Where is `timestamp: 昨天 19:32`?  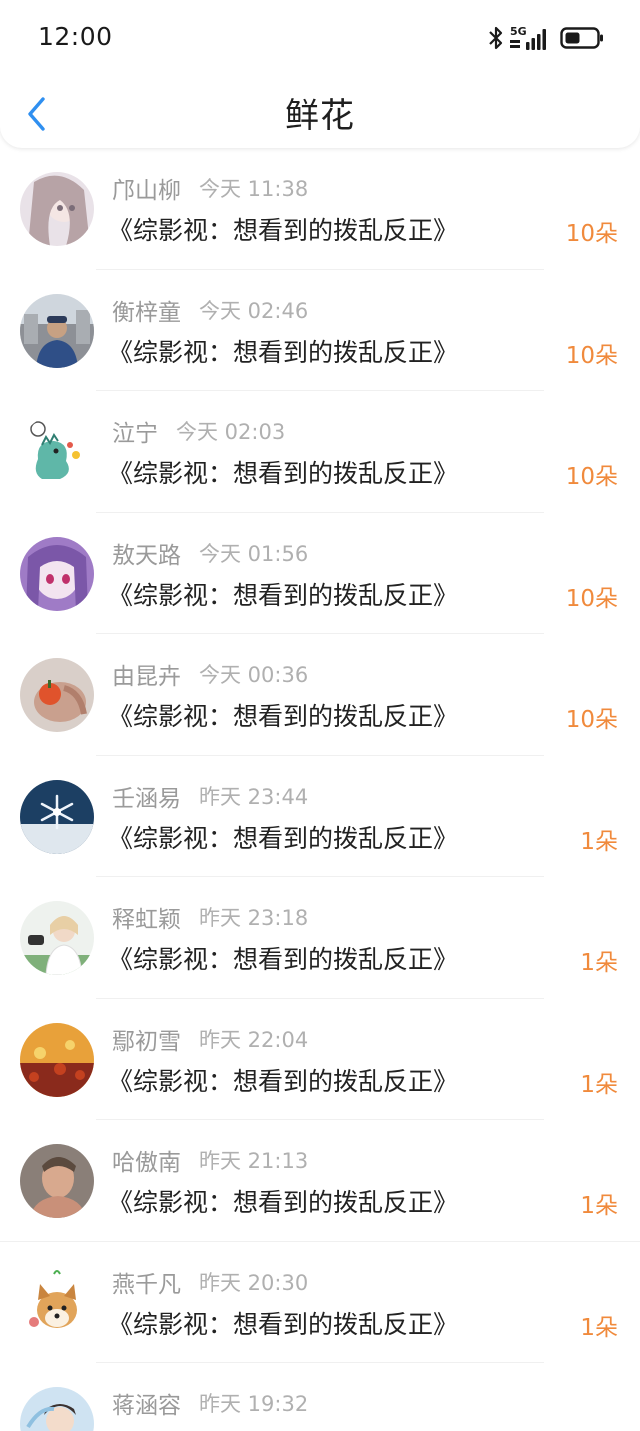
timestamp: 昨天 19:32 is located at coordinates (254, 1404).